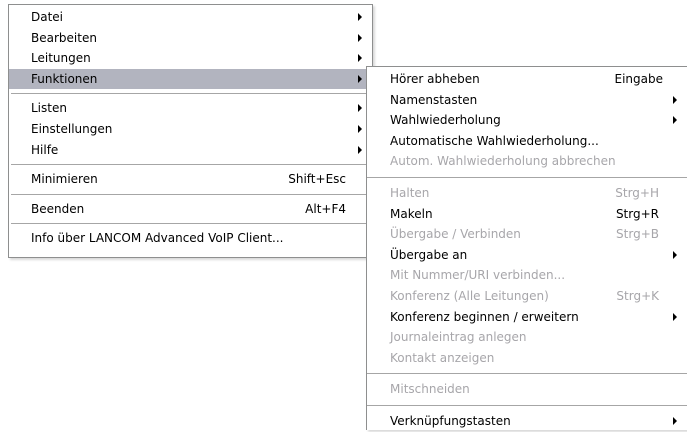 The image size is (687, 432). I want to click on menu-item-label: Einstellungen, so click(72, 128).